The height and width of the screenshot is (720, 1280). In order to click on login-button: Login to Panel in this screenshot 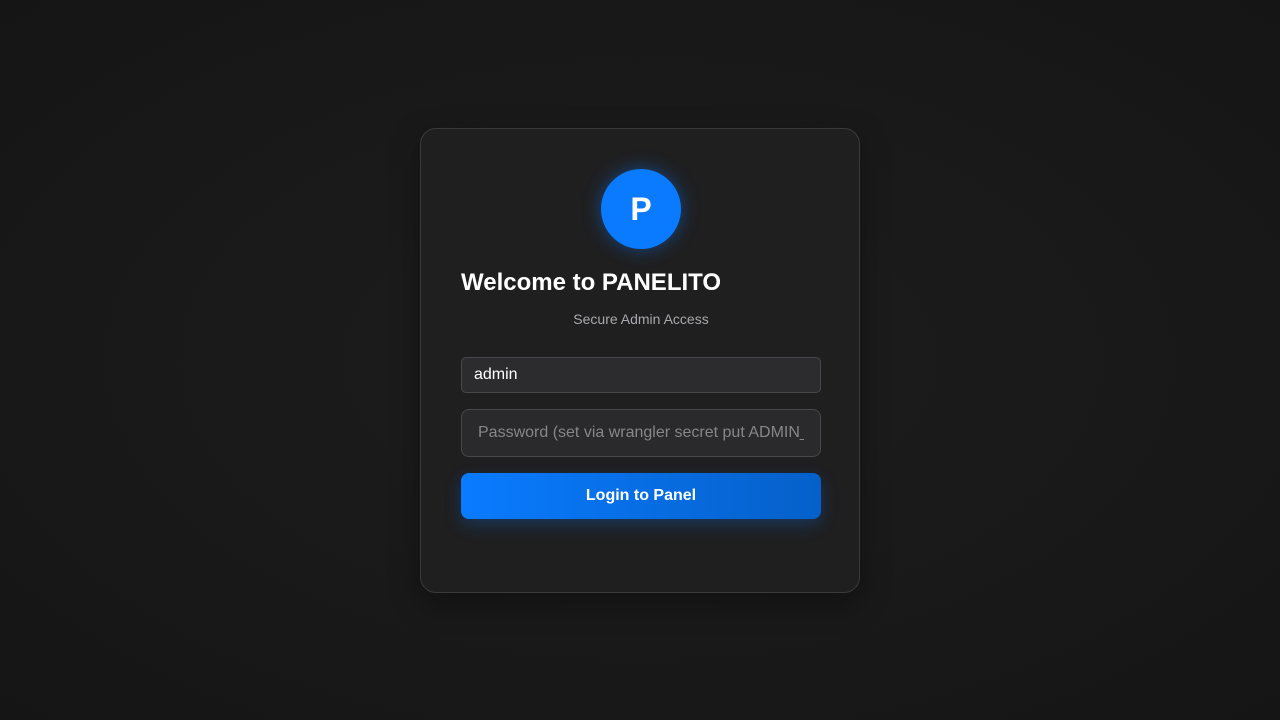, I will do `click(641, 496)`.